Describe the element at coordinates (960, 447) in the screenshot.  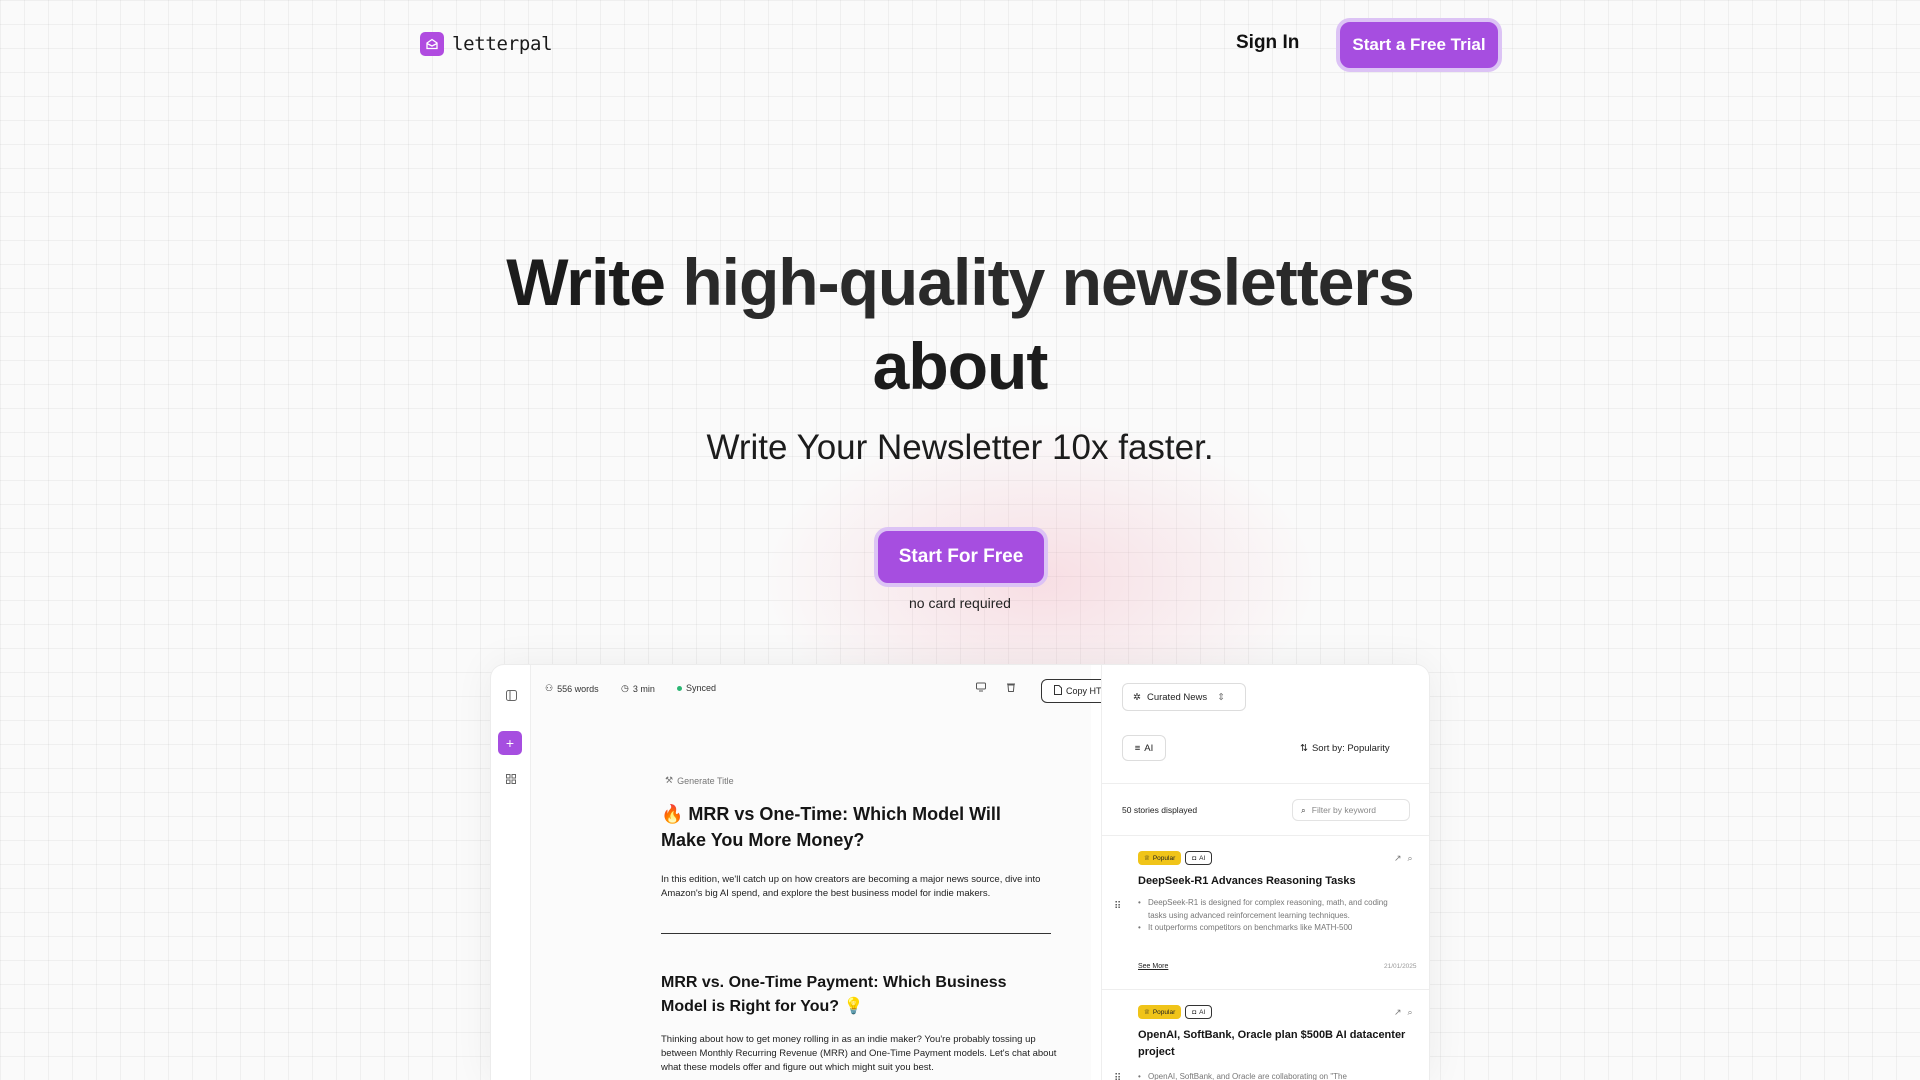
I see `hero-subtitle: Write Your Newsletter 10x faster.` at that location.